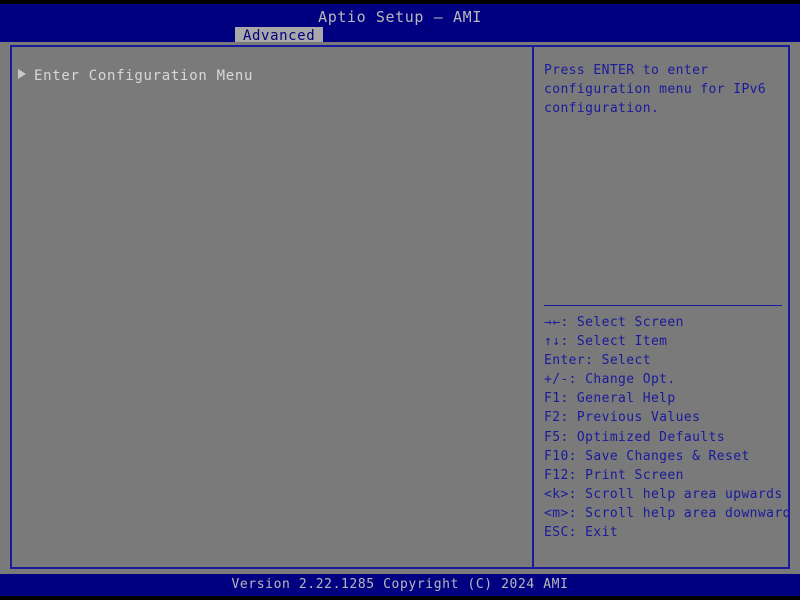 This screenshot has width=800, height=600. I want to click on triangle-right-icon, so click(22, 74).